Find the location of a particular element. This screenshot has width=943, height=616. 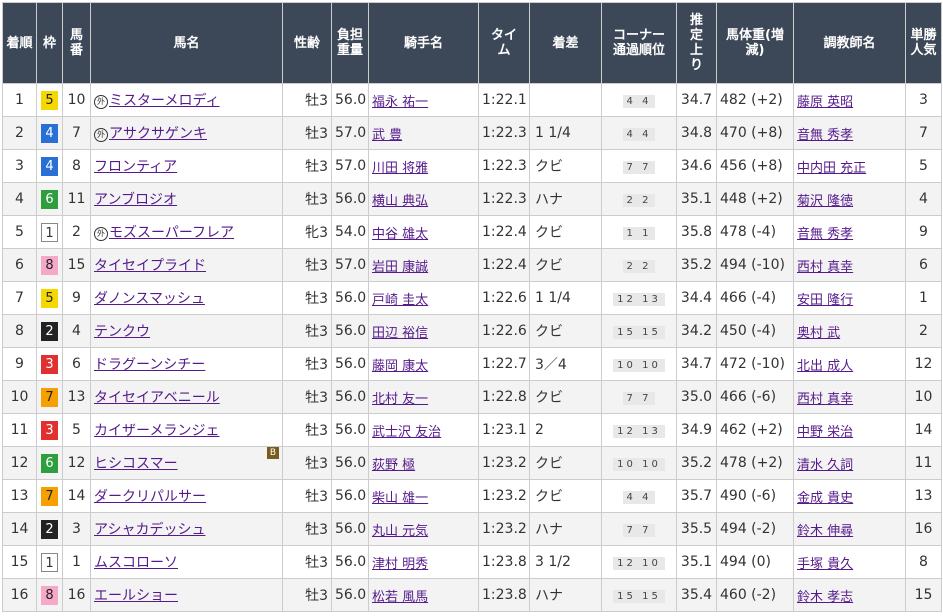

jockey-link: 戸崎 圭太 is located at coordinates (400, 300).